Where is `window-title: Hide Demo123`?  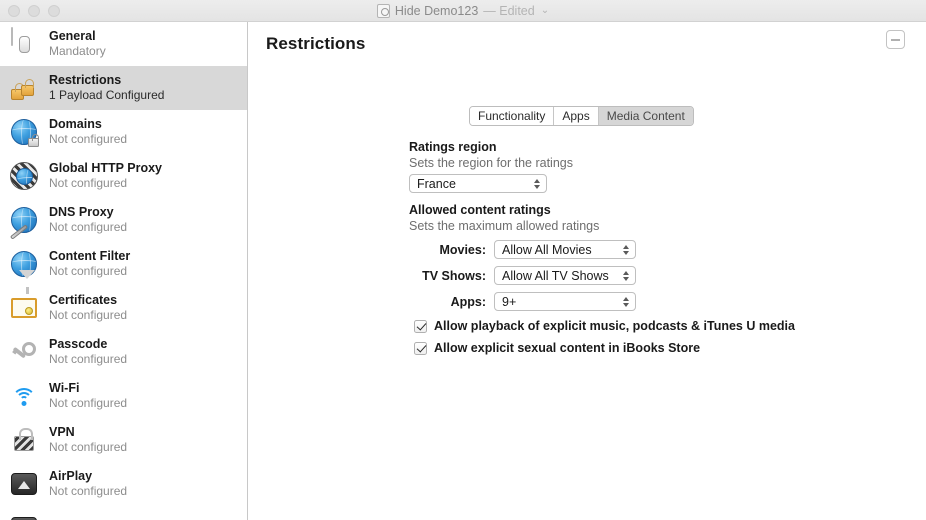
window-title: Hide Demo123 is located at coordinates (436, 10).